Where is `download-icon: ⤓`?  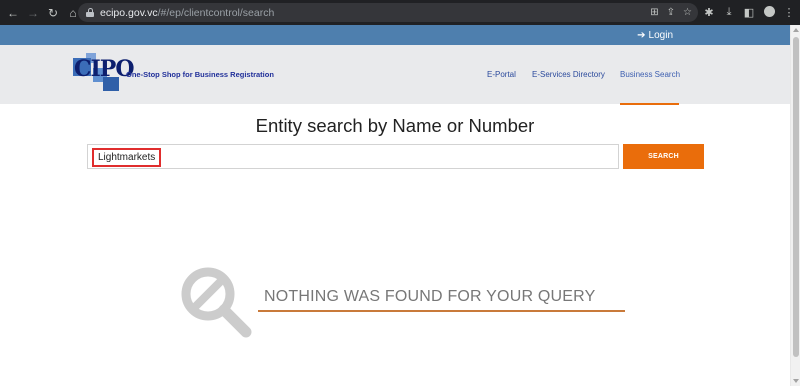 download-icon: ⤓ is located at coordinates (729, 12).